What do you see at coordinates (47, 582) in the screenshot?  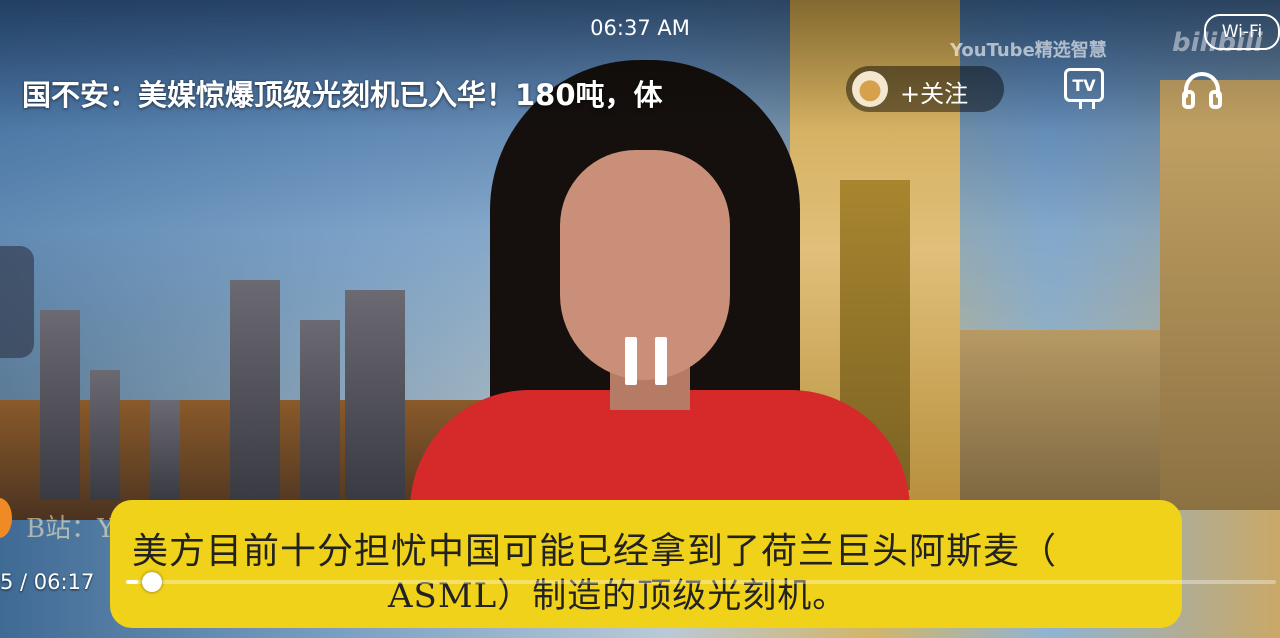 I see `time-display: 5 / 06:17` at bounding box center [47, 582].